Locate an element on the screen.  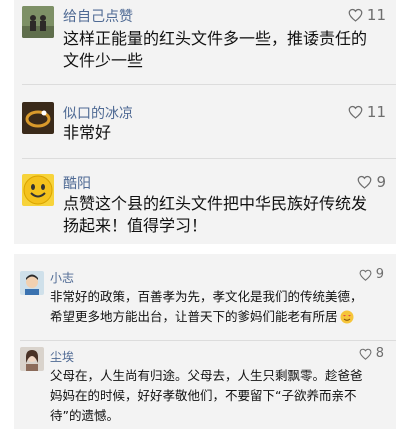
comment-author: 小志 is located at coordinates (62, 277).